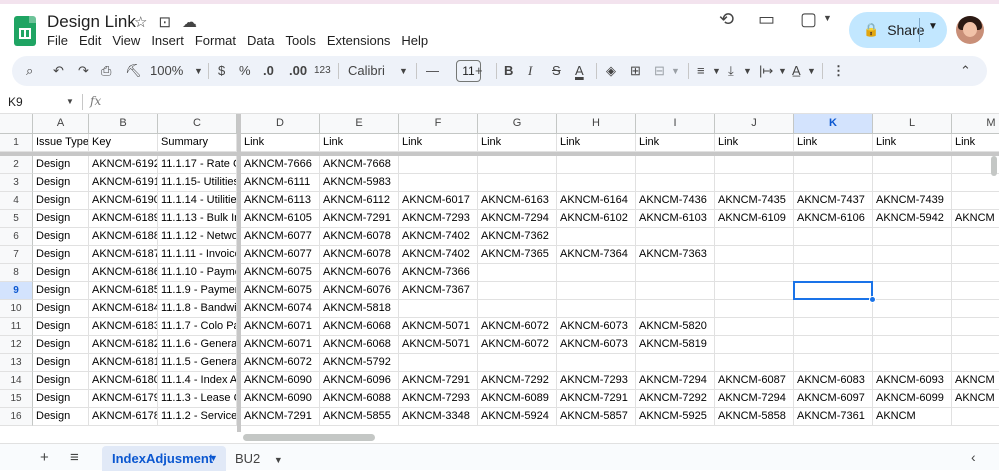 The width and height of the screenshot is (999, 473). What do you see at coordinates (596, 273) in the screenshot?
I see `cell-h8` at bounding box center [596, 273].